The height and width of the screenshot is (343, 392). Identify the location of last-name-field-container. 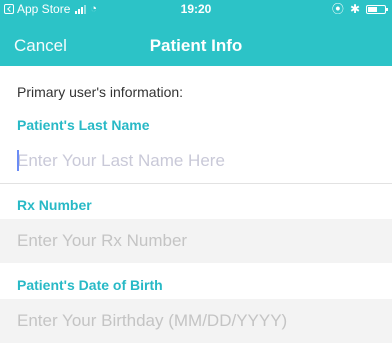
(196, 161).